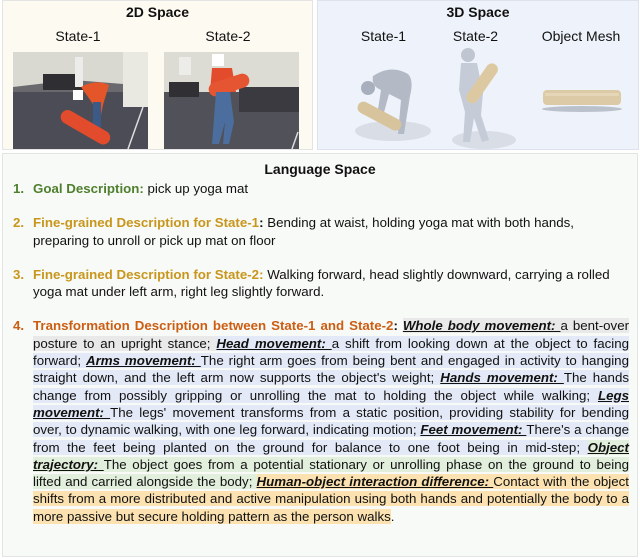 The width and height of the screenshot is (640, 559). What do you see at coordinates (19, 188) in the screenshot?
I see `item-number: 1.` at bounding box center [19, 188].